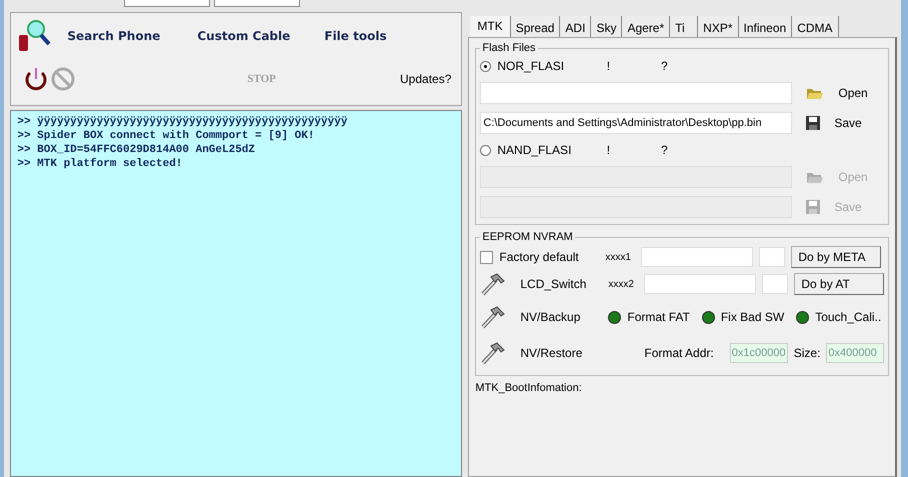  What do you see at coordinates (531, 66) in the screenshot?
I see `radio-label: NOR_FLASI` at bounding box center [531, 66].